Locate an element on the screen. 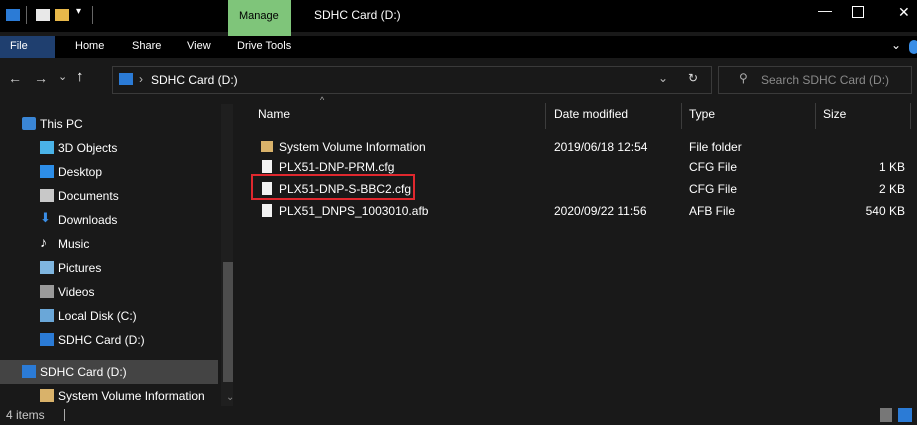 The height and width of the screenshot is (425, 917). expand-ribbon-icon: ⌄ is located at coordinates (896, 45).